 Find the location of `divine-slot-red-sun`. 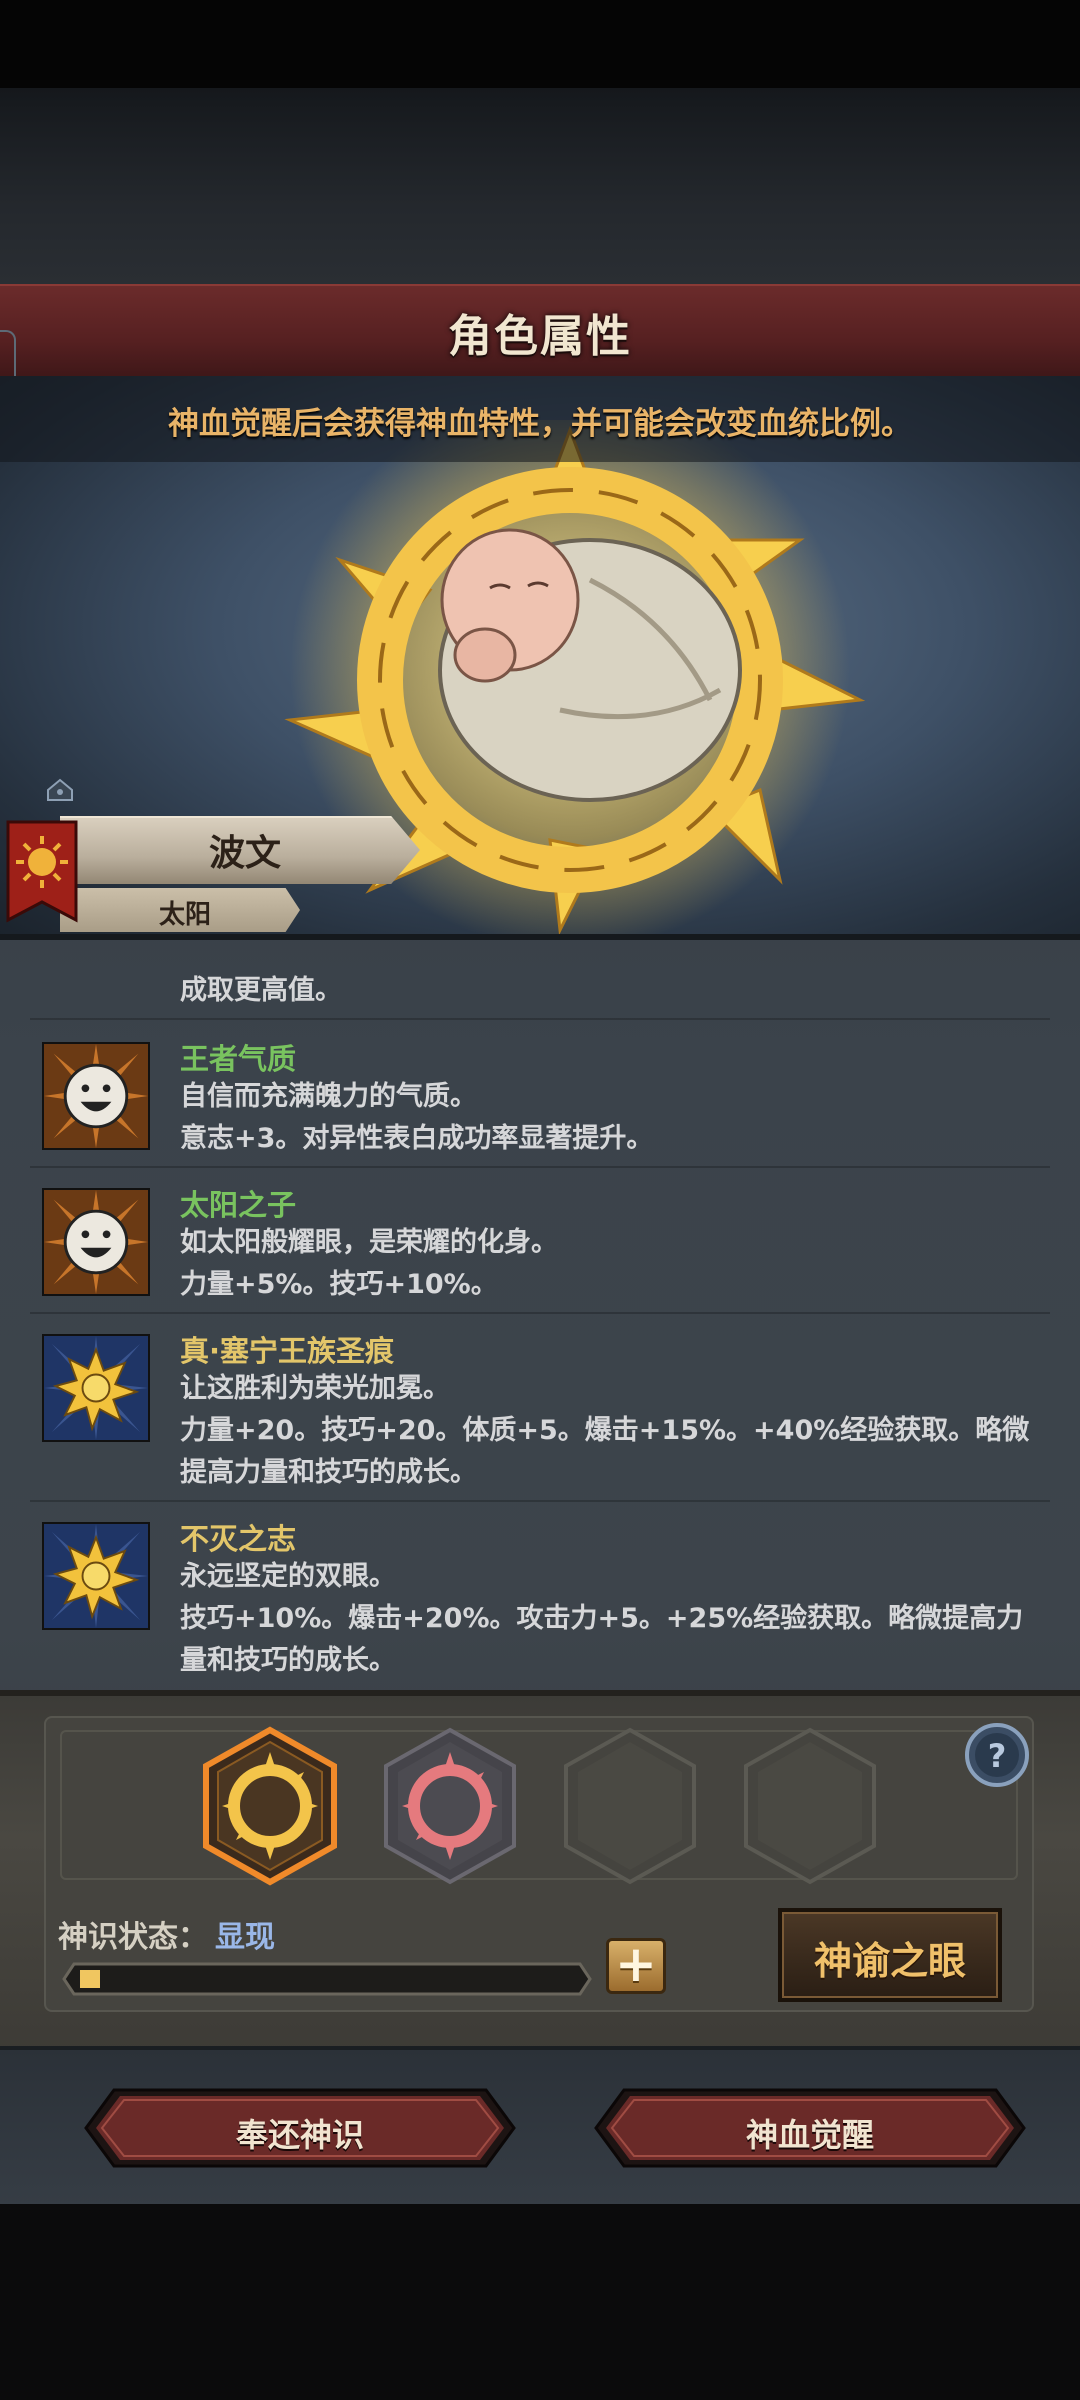

divine-slot-red-sun is located at coordinates (450, 1806).